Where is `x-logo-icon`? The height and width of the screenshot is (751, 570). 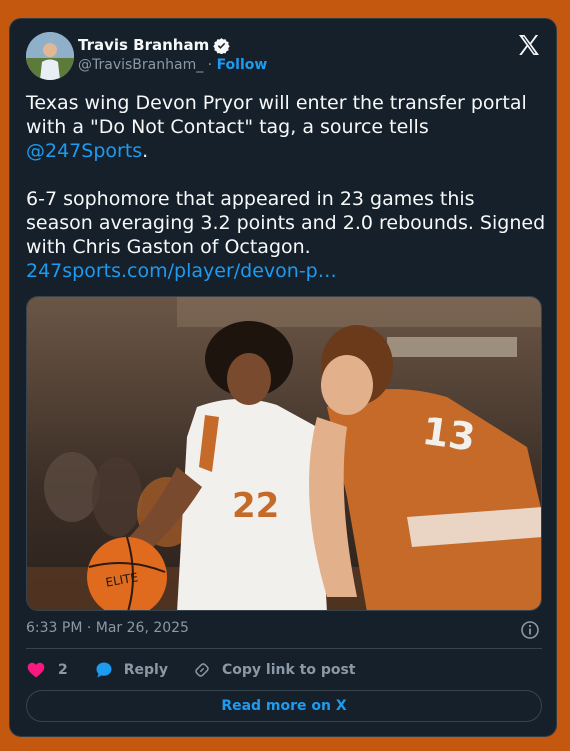
x-logo-icon is located at coordinates (529, 45).